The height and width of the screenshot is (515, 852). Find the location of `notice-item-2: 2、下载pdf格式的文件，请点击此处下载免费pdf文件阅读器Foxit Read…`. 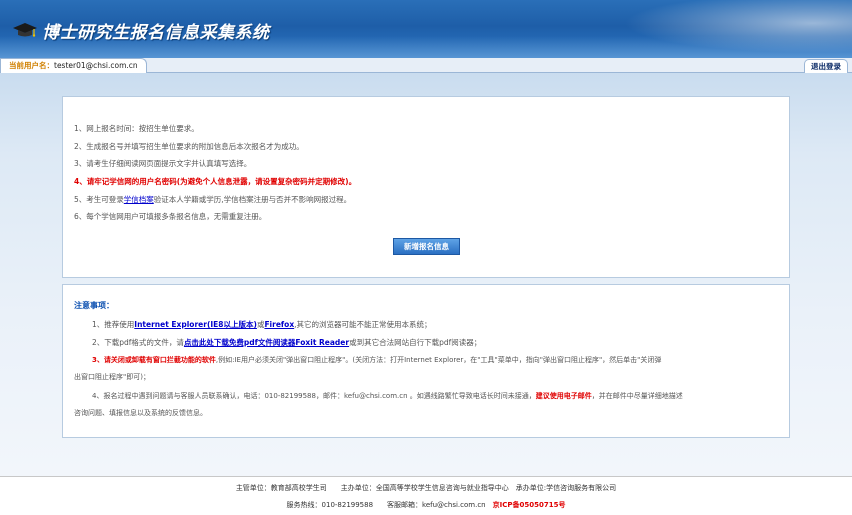

notice-item-2: 2、下载pdf格式的文件，请点击此处下载免费pdf文件阅读器Foxit Read… is located at coordinates (286, 342).